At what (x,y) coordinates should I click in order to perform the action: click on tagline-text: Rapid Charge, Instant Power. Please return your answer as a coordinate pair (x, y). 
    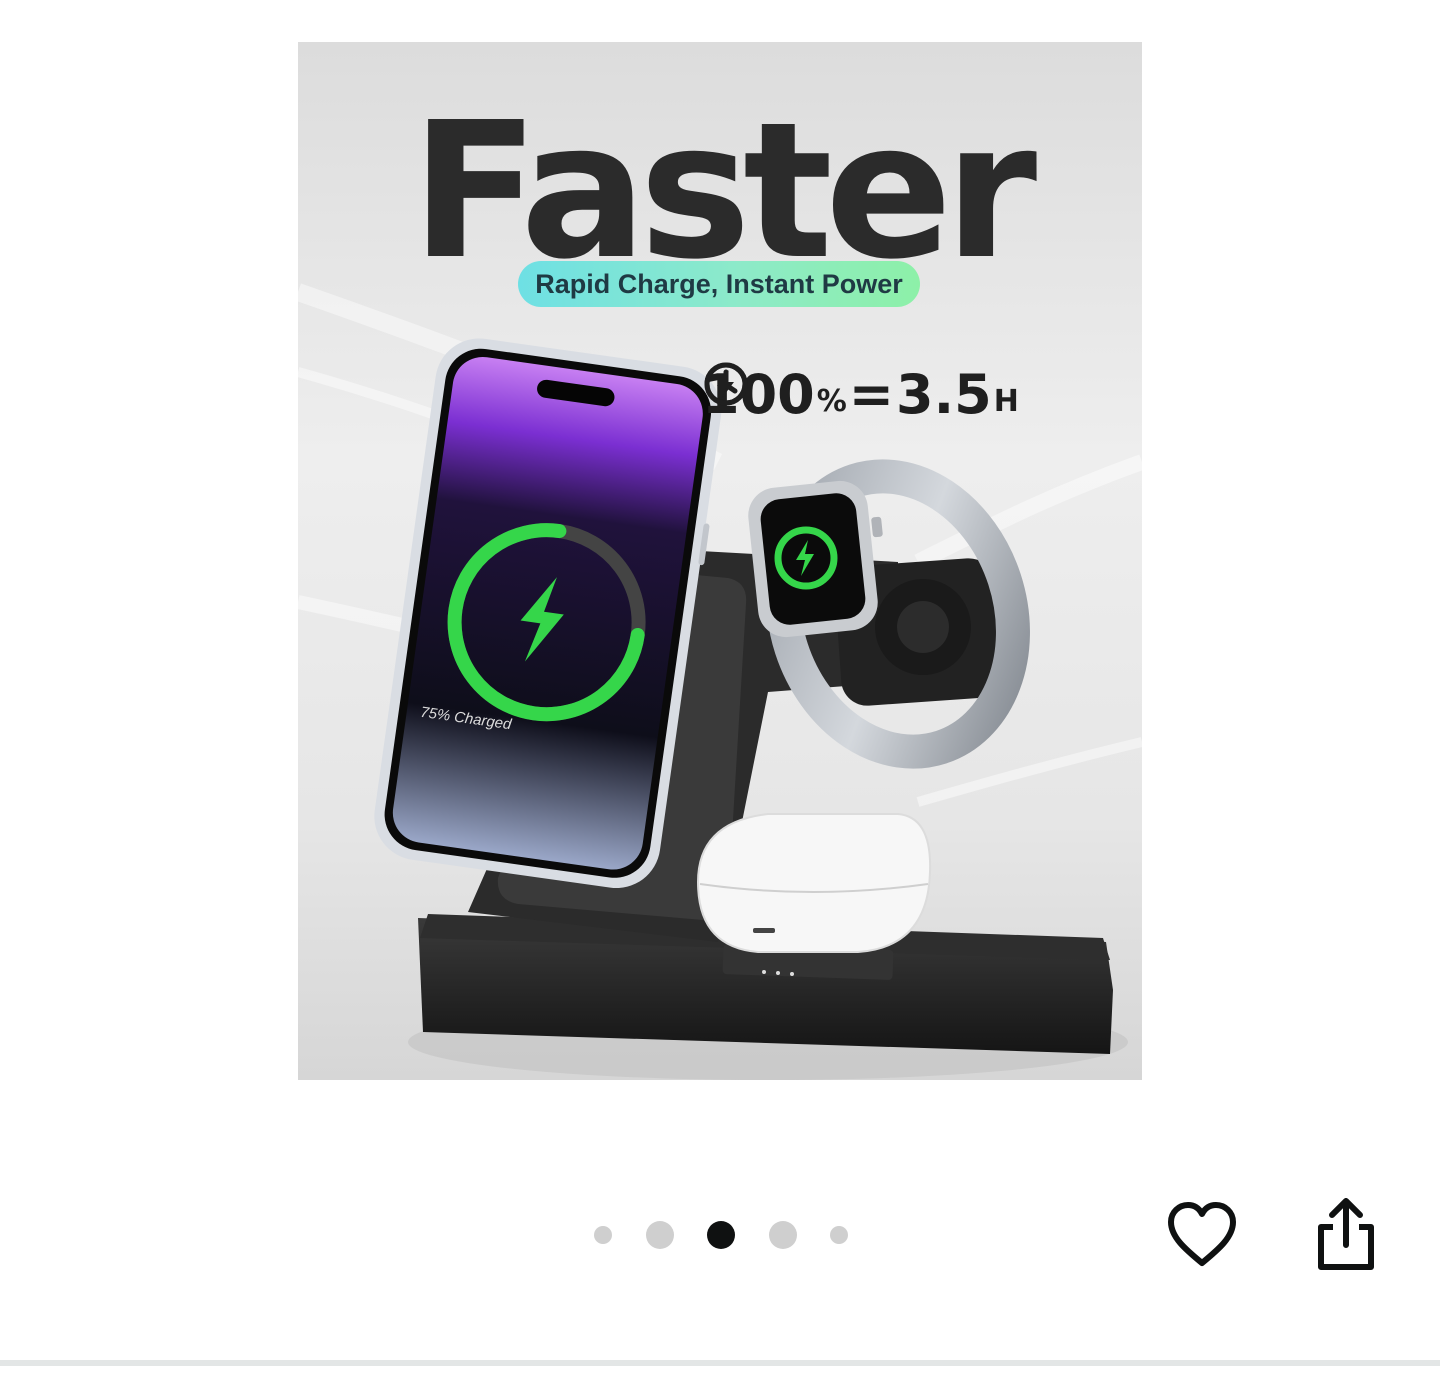
    Looking at the image, I should click on (719, 283).